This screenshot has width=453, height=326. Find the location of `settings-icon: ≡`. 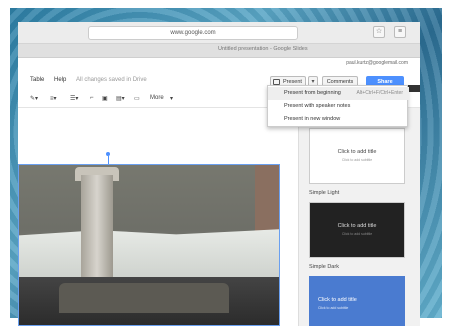

settings-icon: ≡ is located at coordinates (400, 32).